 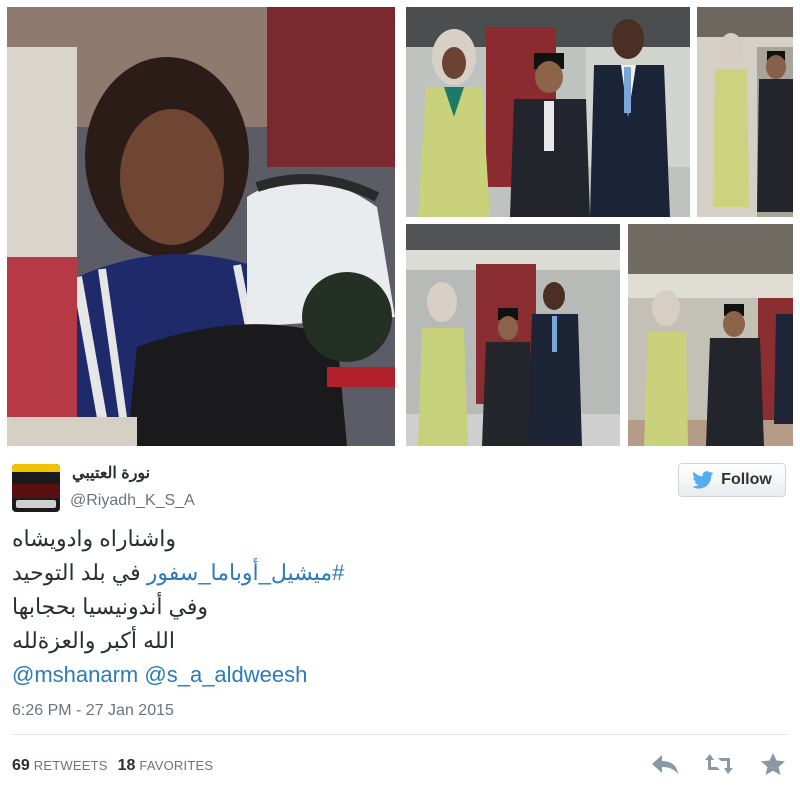 I want to click on hashtag-link: #ميشيل_أوباما_سفور, so click(x=246, y=572).